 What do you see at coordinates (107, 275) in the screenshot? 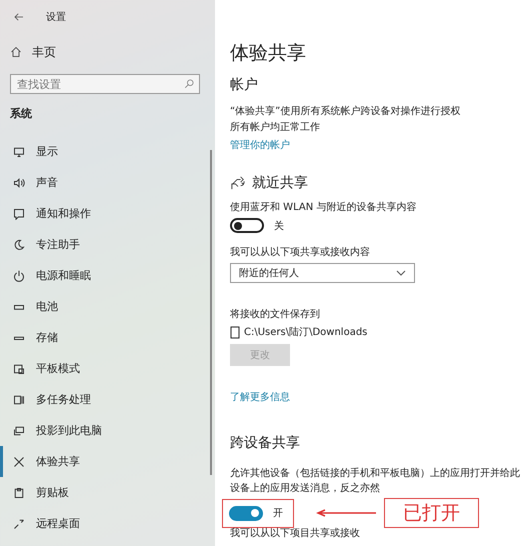
I see `nav-item: 电源和睡眠` at bounding box center [107, 275].